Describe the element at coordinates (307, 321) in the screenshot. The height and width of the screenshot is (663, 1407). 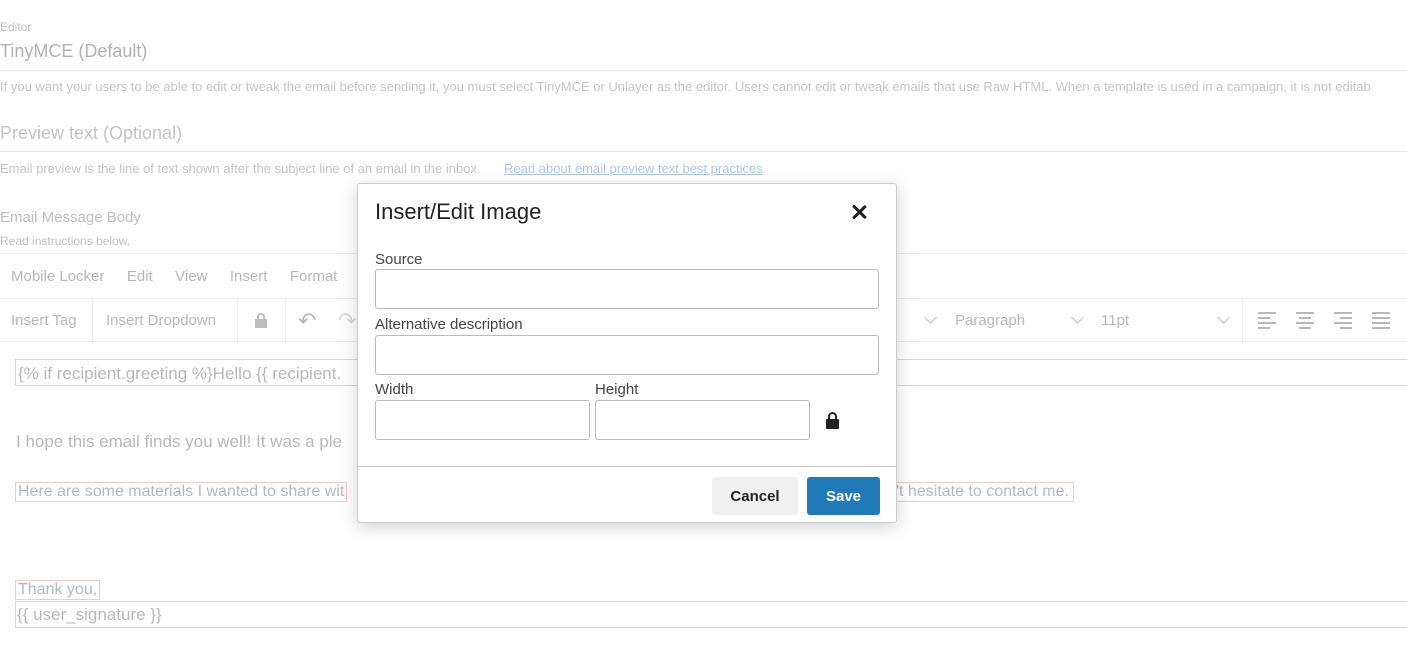
I see `undo-icon: ↶` at that location.